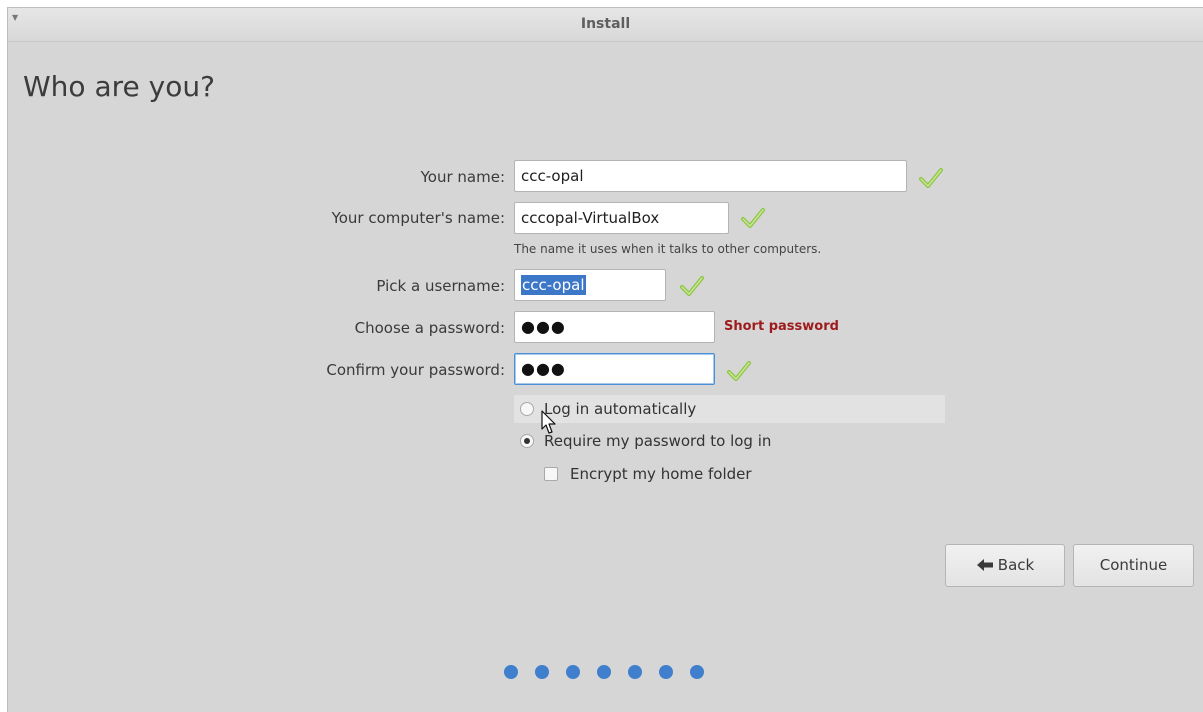 Image resolution: width=1203 pixels, height=712 pixels. I want to click on arrow-left-icon, so click(984, 565).